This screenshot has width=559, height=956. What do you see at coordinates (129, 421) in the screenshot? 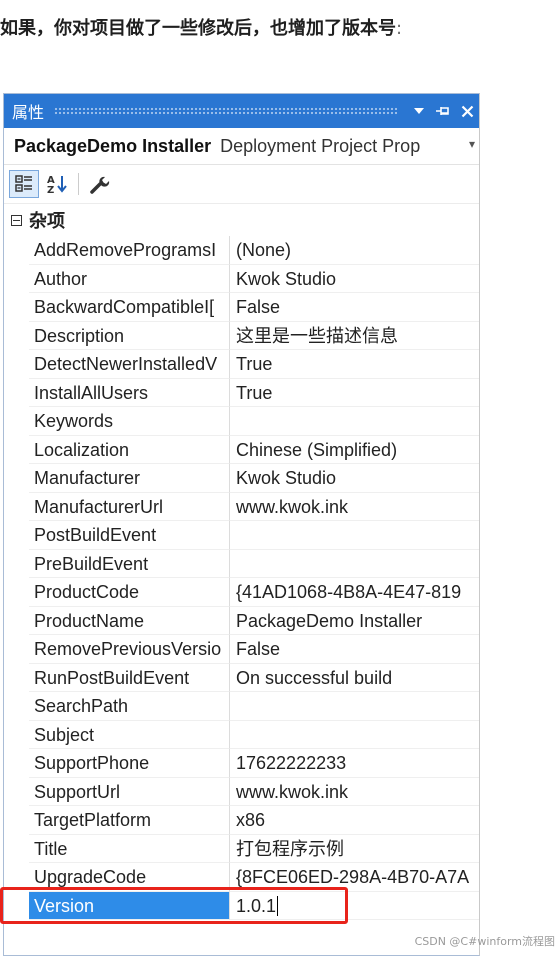
I see `property-name: Keywords` at bounding box center [129, 421].